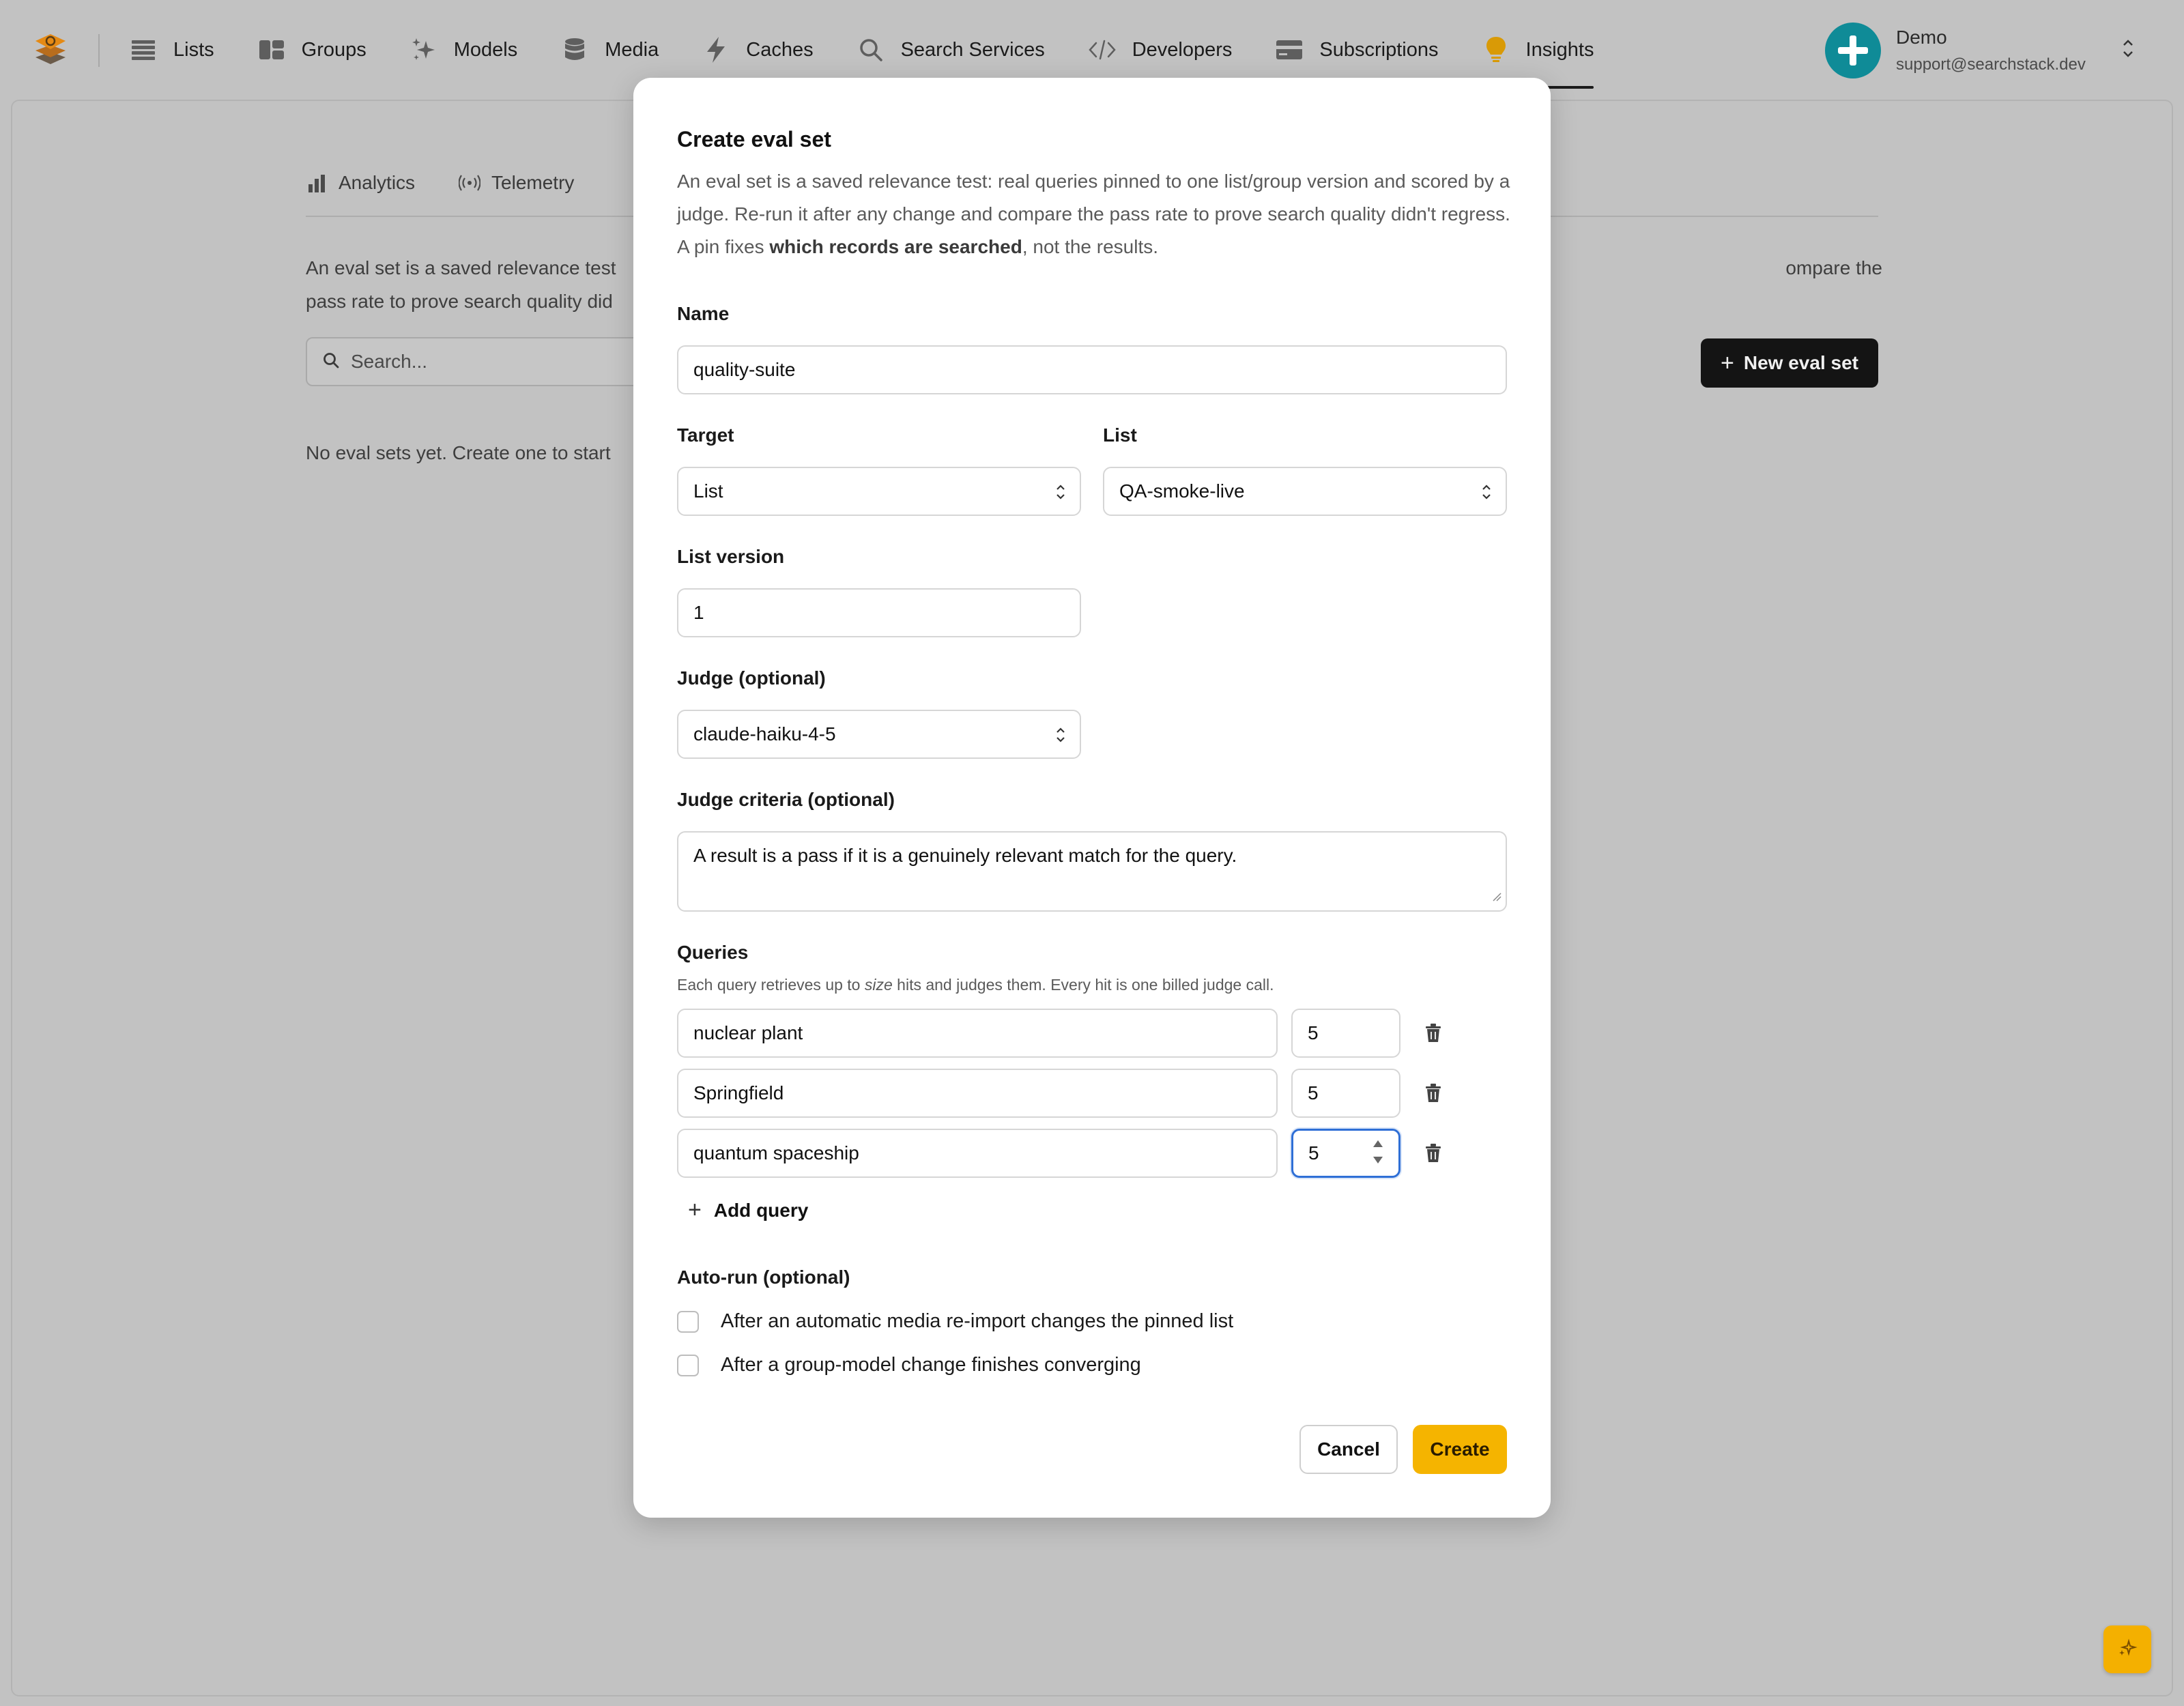 The width and height of the screenshot is (2184, 1706). Describe the element at coordinates (879, 492) in the screenshot. I see `target-select: List` at that location.